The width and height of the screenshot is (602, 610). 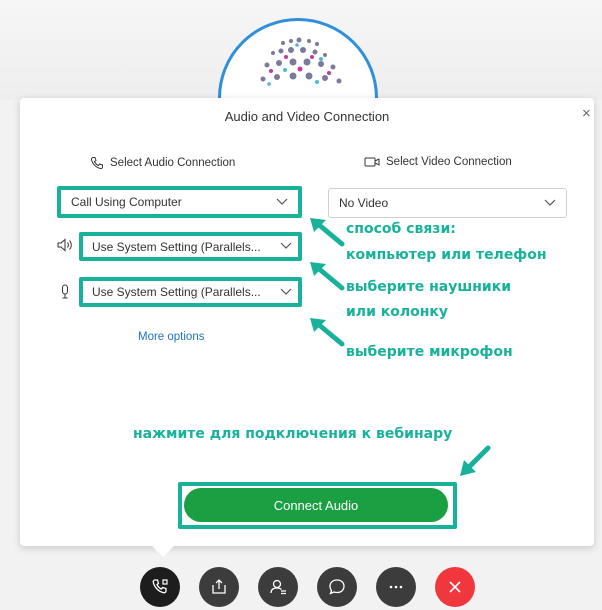 What do you see at coordinates (64, 245) in the screenshot?
I see `speaker-icon` at bounding box center [64, 245].